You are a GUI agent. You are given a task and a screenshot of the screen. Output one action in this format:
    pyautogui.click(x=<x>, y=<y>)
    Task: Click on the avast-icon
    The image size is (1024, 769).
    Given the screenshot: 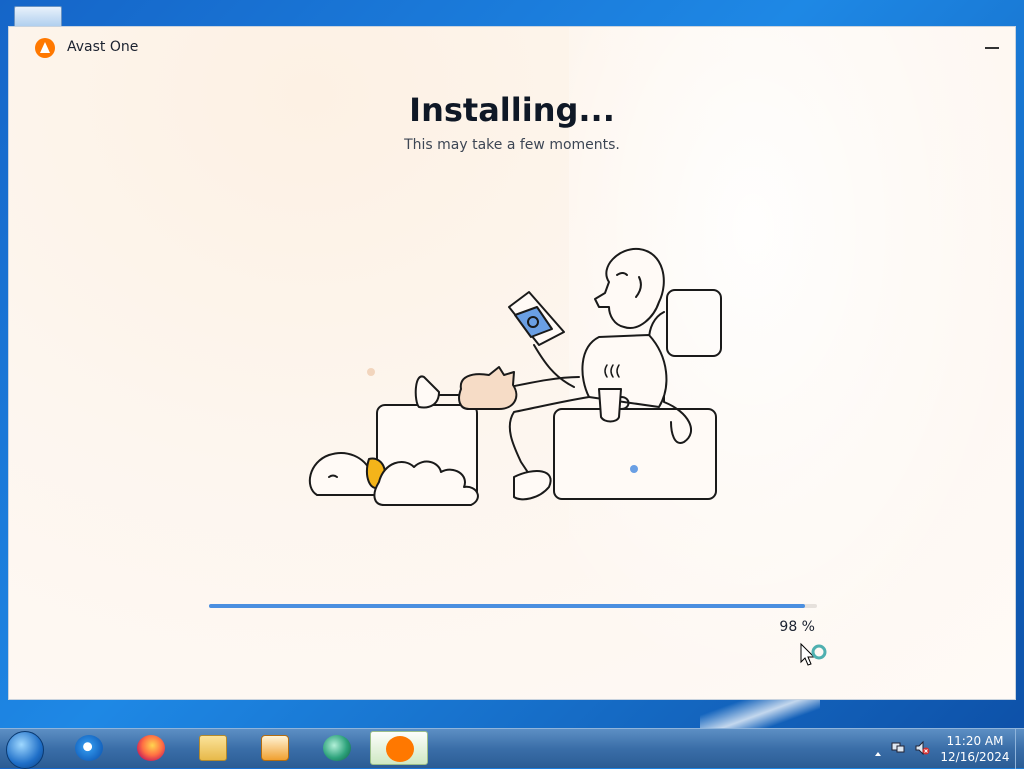 What is the action you would take?
    pyautogui.click(x=400, y=749)
    